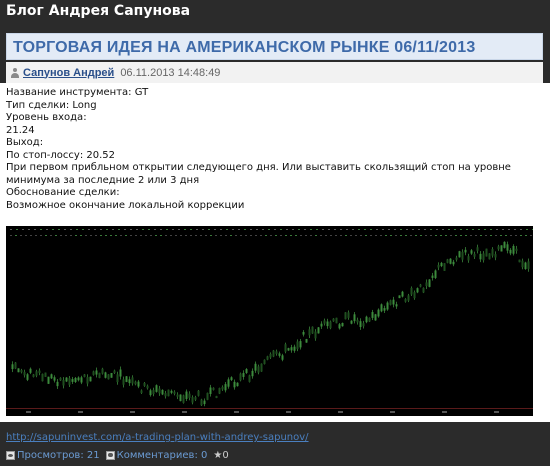 Image resolution: width=550 pixels, height=466 pixels. What do you see at coordinates (58, 455) in the screenshot?
I see `views-count: Просмотров: 21` at bounding box center [58, 455].